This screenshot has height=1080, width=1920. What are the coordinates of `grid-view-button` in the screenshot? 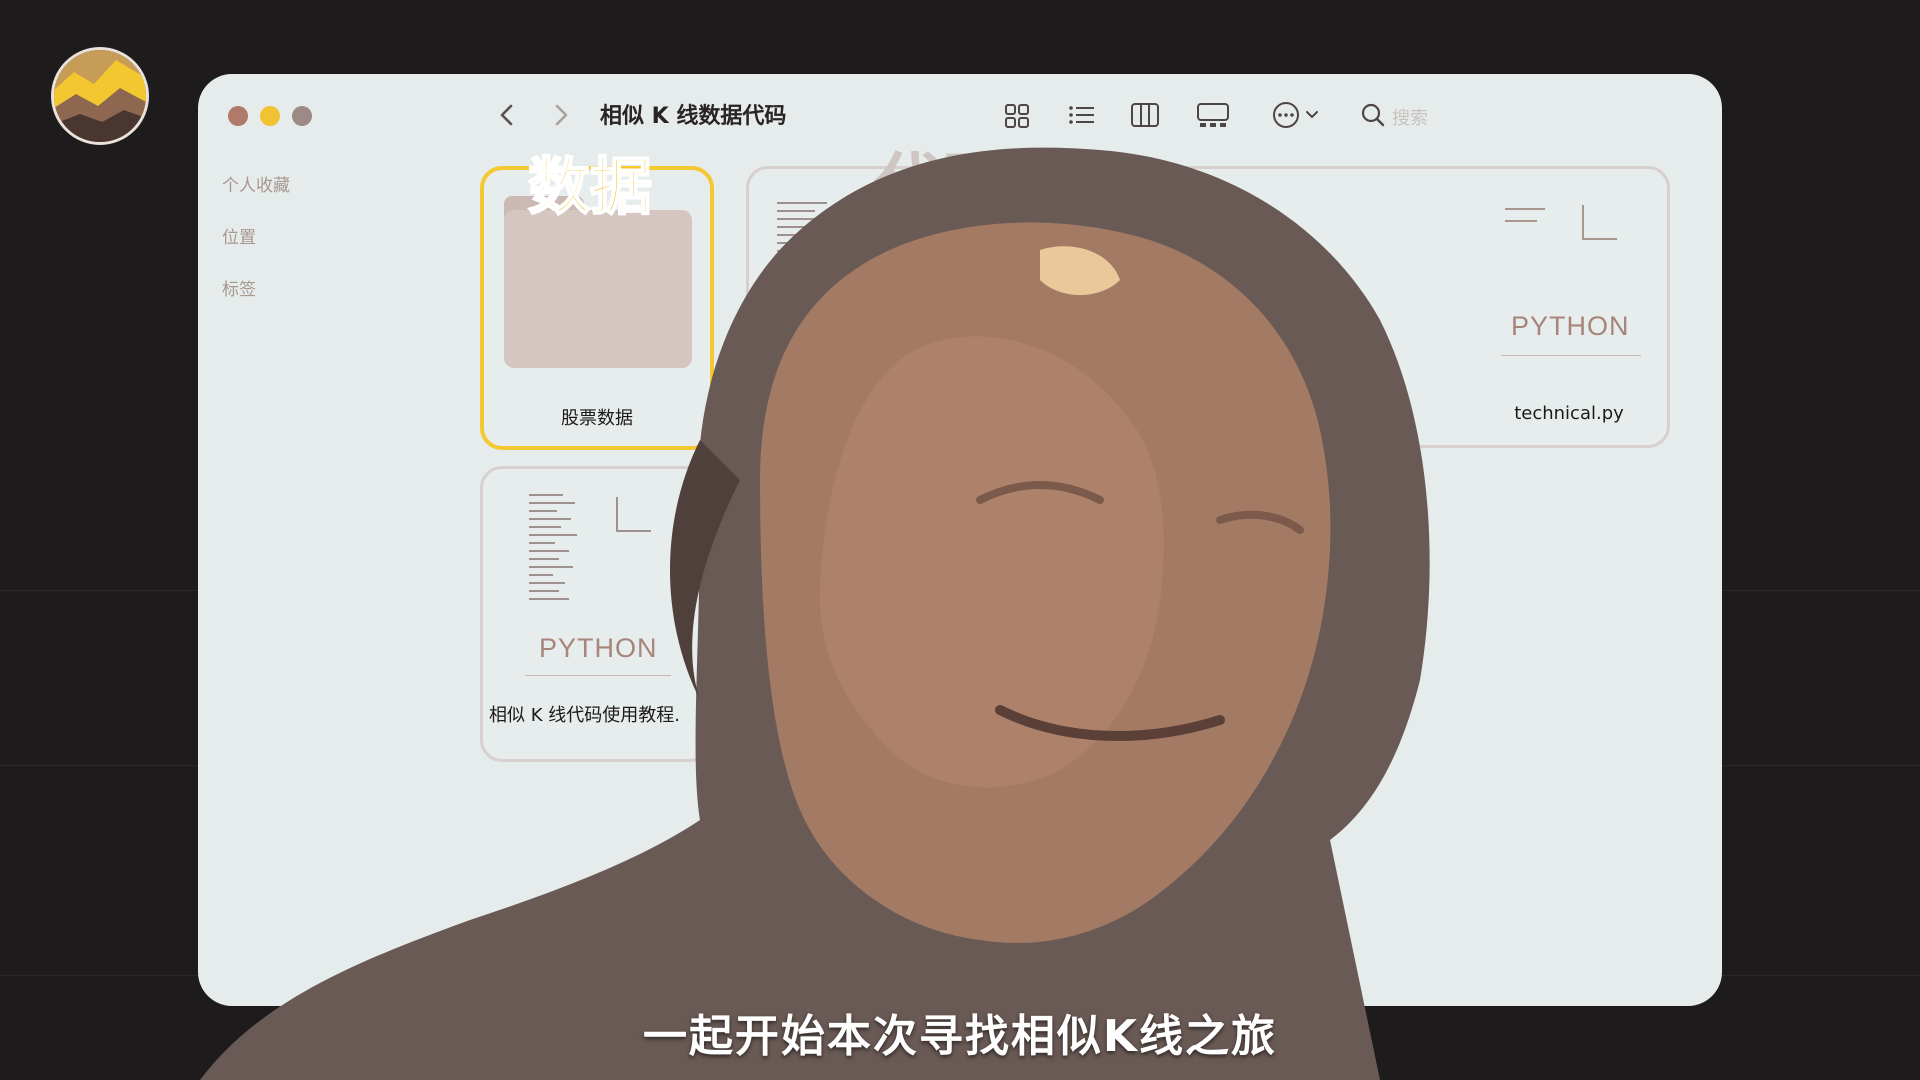 It's located at (1017, 115).